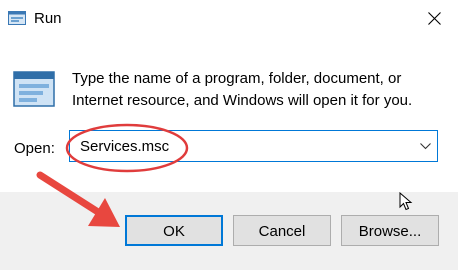  I want to click on ok-button: OK, so click(174, 230).